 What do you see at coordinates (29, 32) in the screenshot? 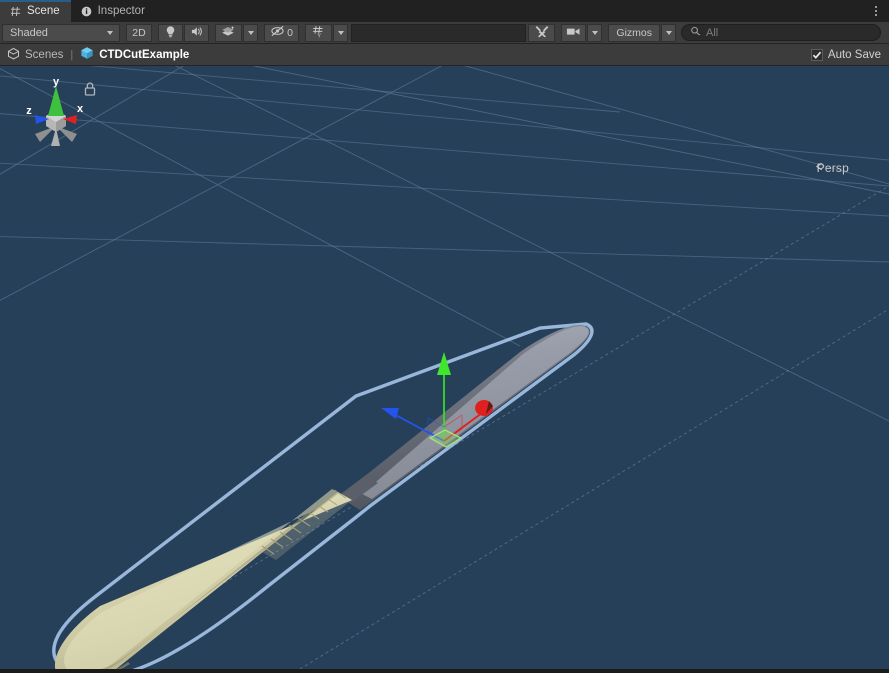
I see `draw-mode-label: Shaded` at bounding box center [29, 32].